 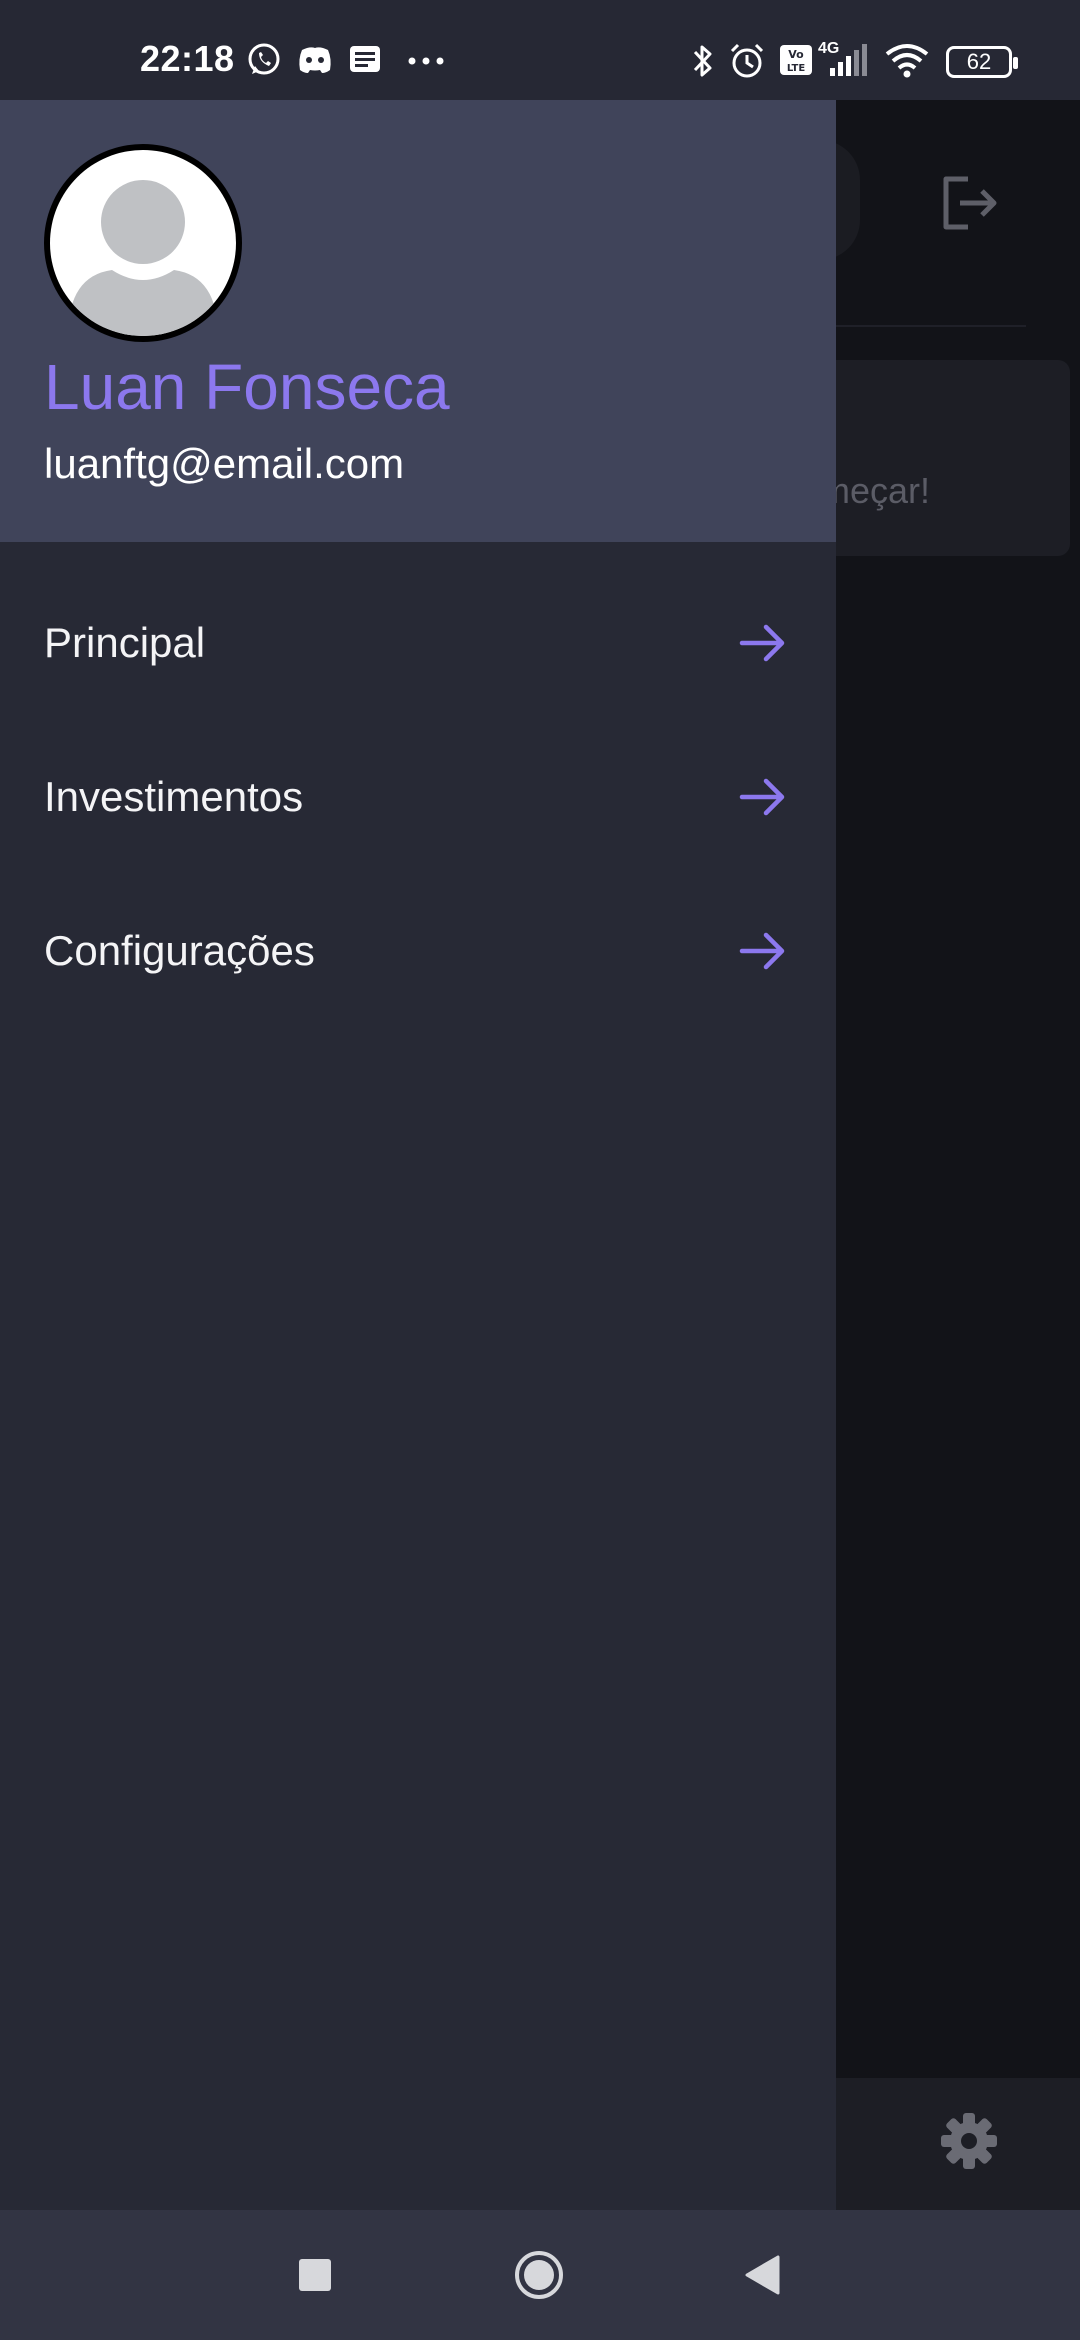 I want to click on home-circle-icon, so click(x=539, y=2275).